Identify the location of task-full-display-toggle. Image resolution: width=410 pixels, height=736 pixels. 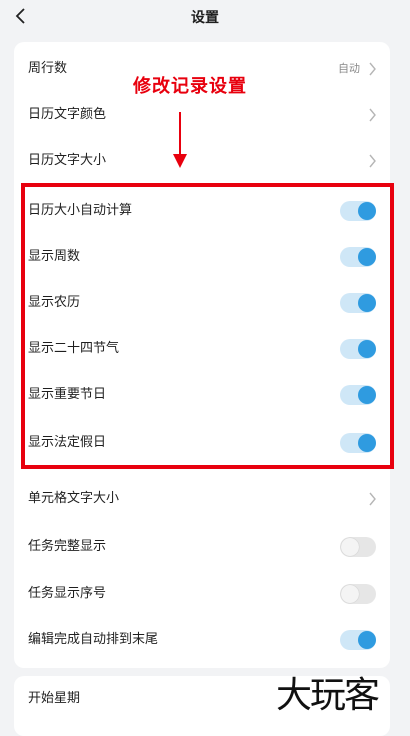
(358, 547).